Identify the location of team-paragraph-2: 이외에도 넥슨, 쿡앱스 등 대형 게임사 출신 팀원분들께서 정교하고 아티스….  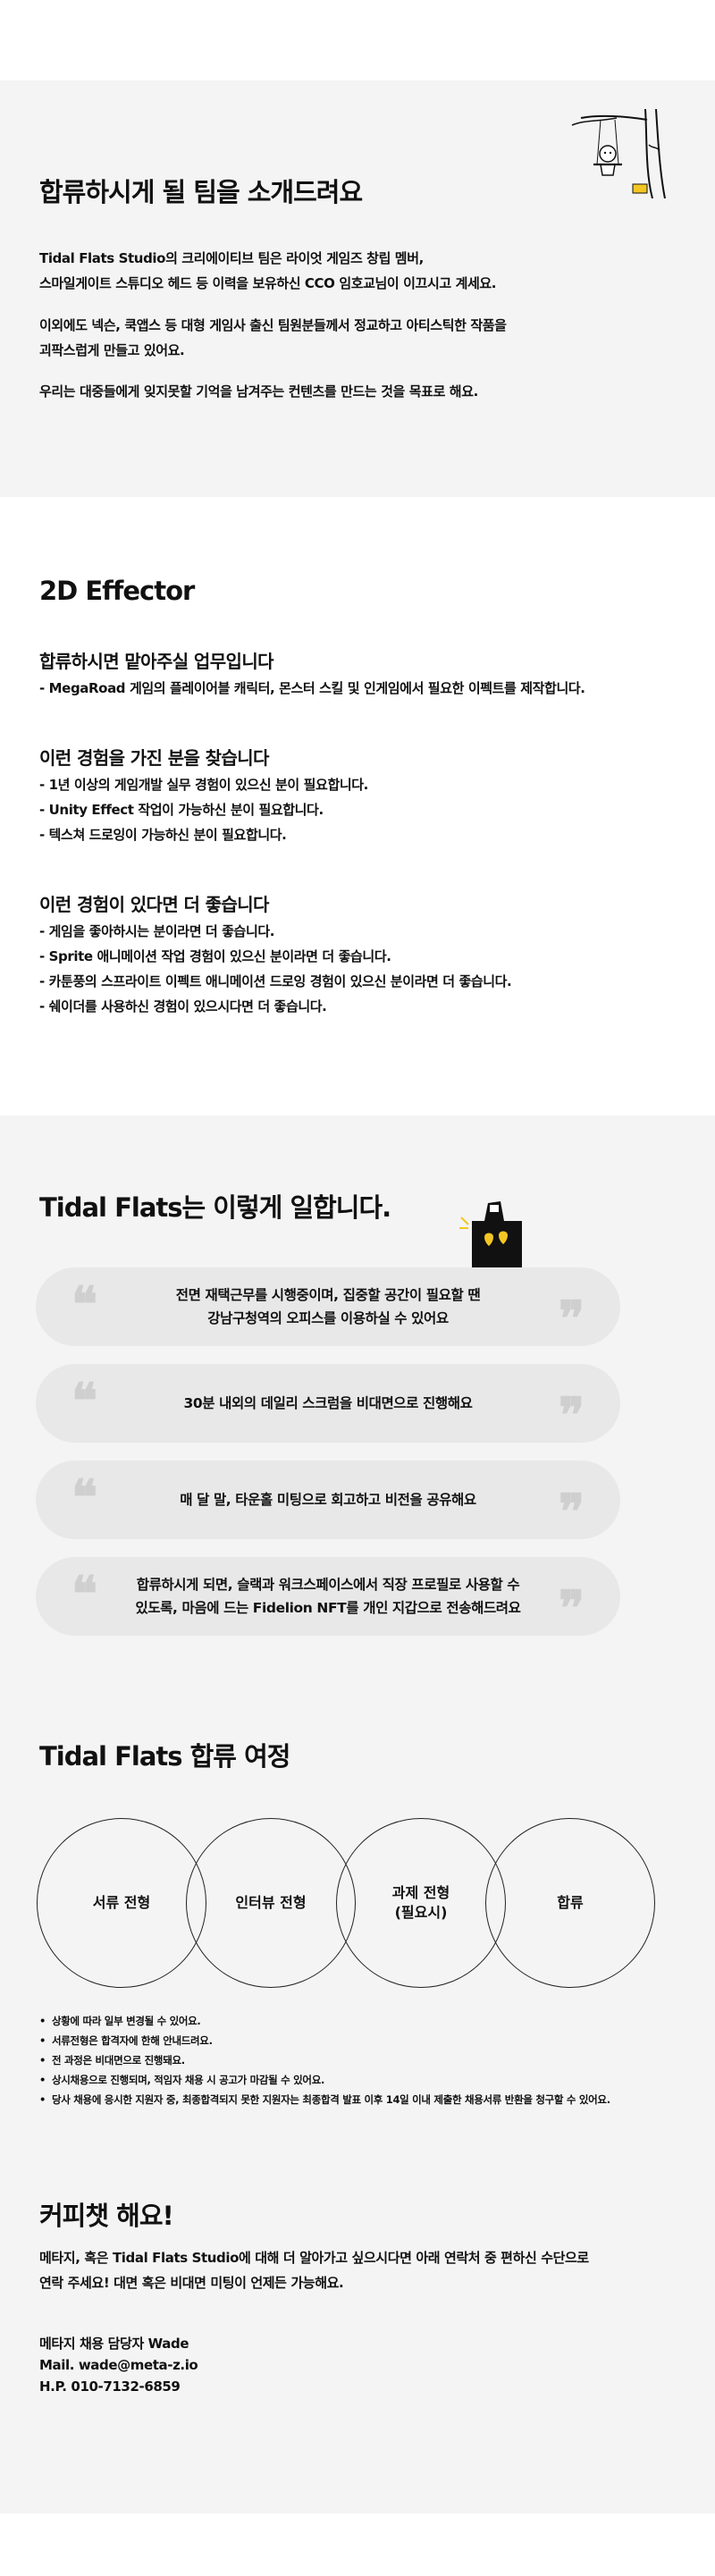
(273, 338).